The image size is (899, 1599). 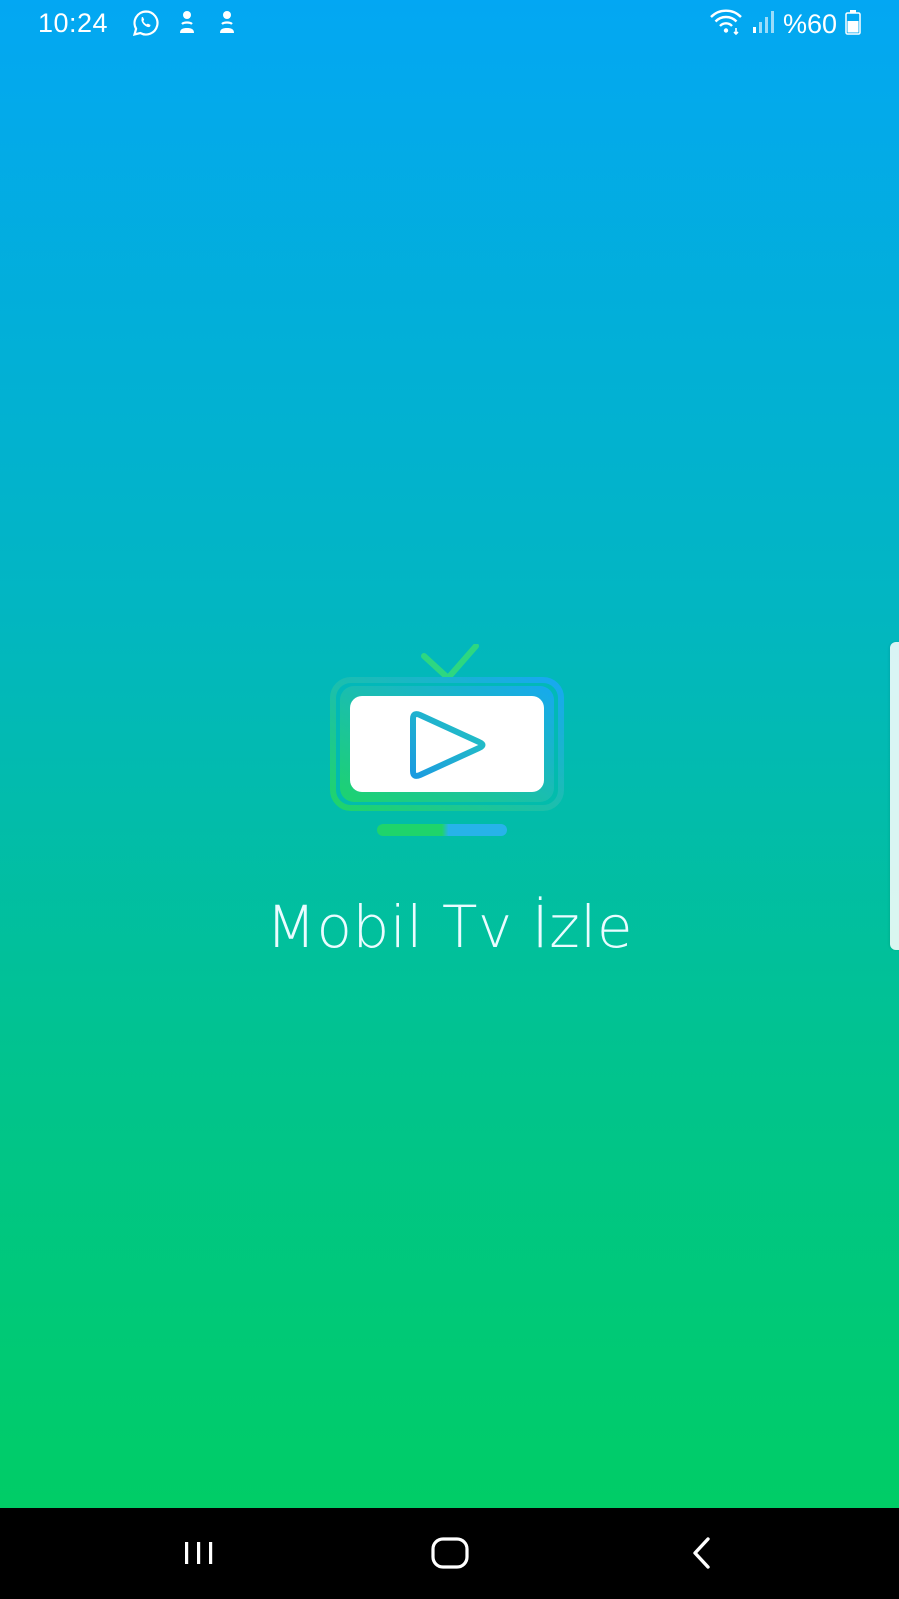 I want to click on whatsapp-icon, so click(x=146, y=23).